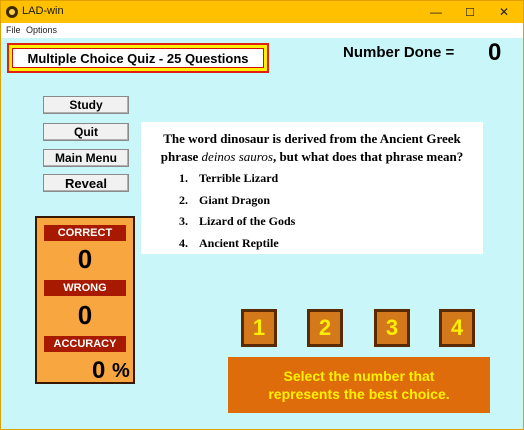 Image resolution: width=524 pixels, height=430 pixels. Describe the element at coordinates (495, 52) in the screenshot. I see `number-done-value: 0` at that location.